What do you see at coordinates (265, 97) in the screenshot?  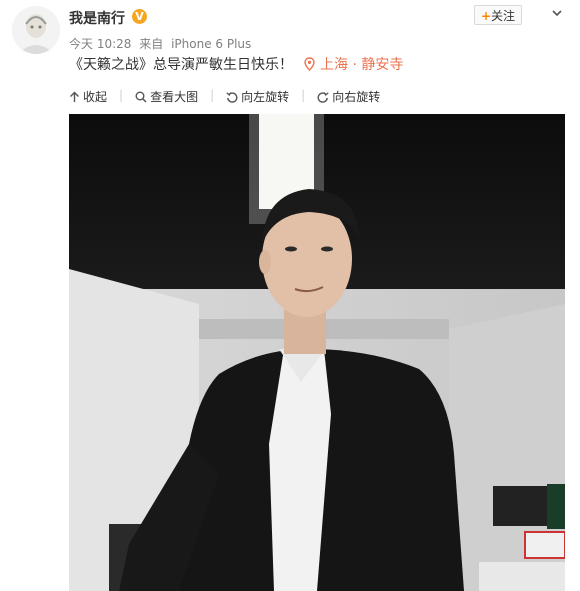 I see `rotate-left-label: 向左旋转` at bounding box center [265, 97].